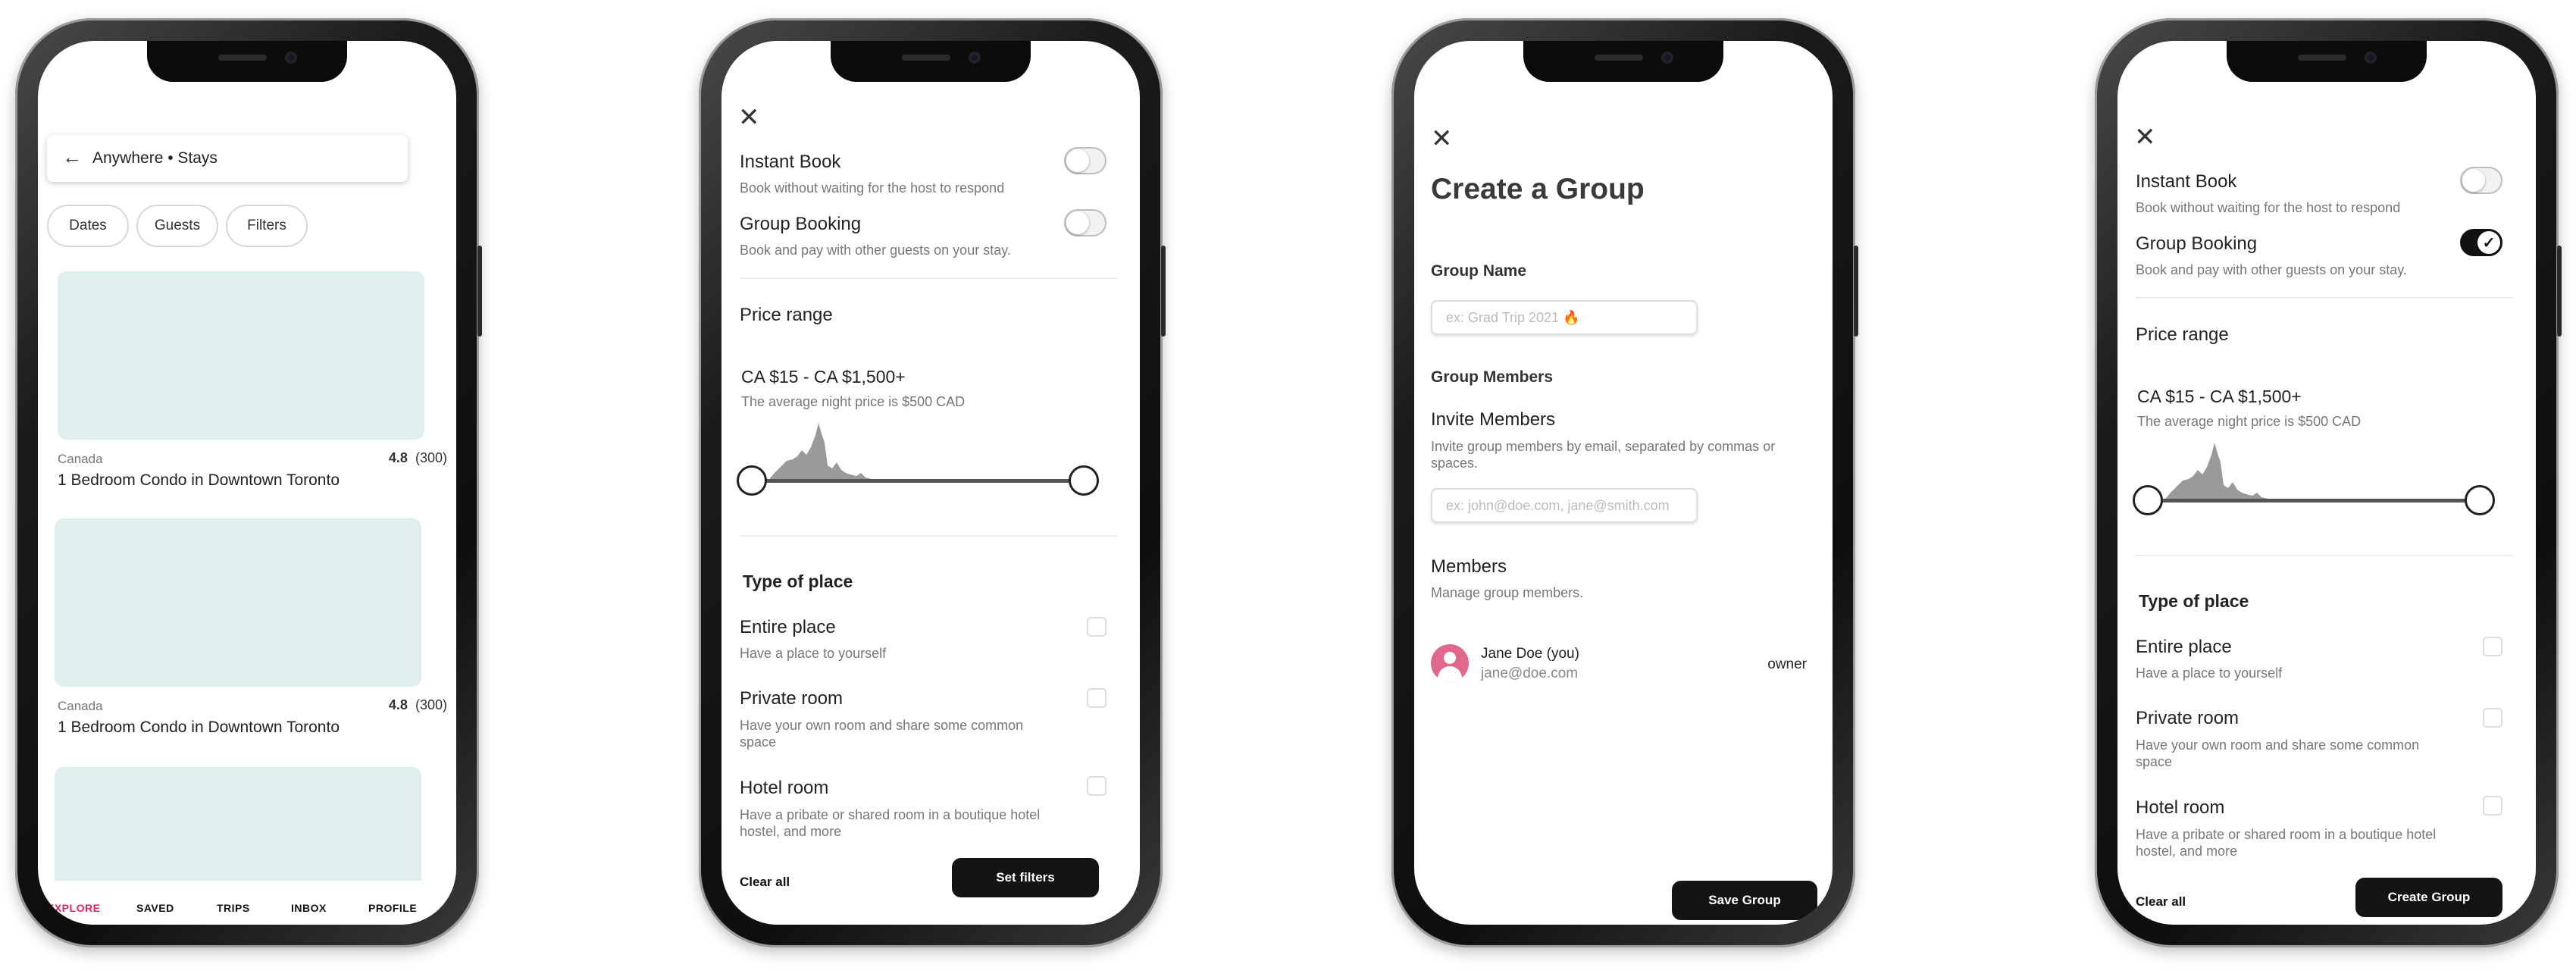 The image size is (2576, 980). Describe the element at coordinates (393, 908) in the screenshot. I see `tab-profile: PROFILE` at that location.